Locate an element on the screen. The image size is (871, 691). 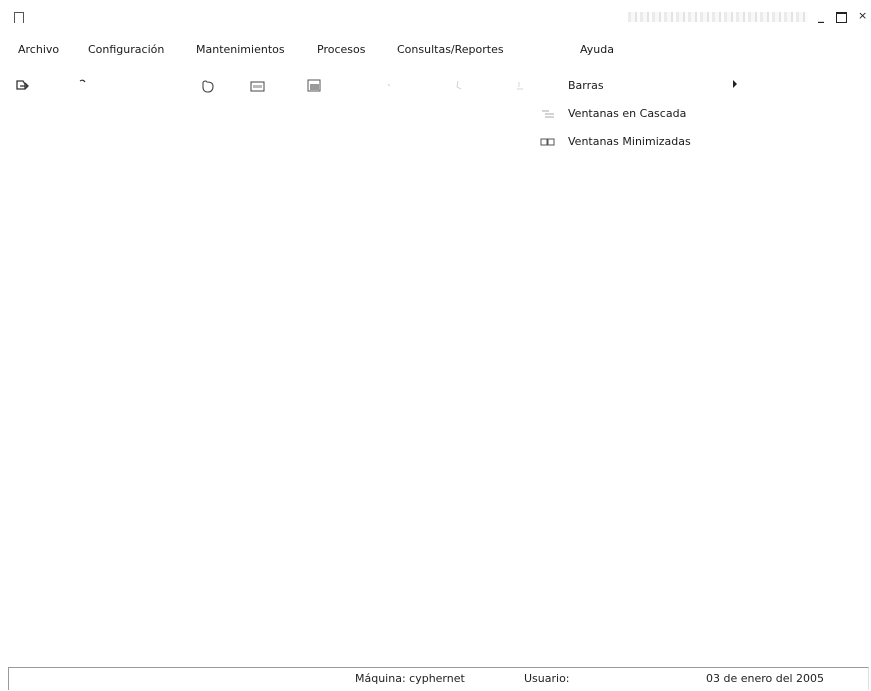
print-icon is located at coordinates (22, 86).